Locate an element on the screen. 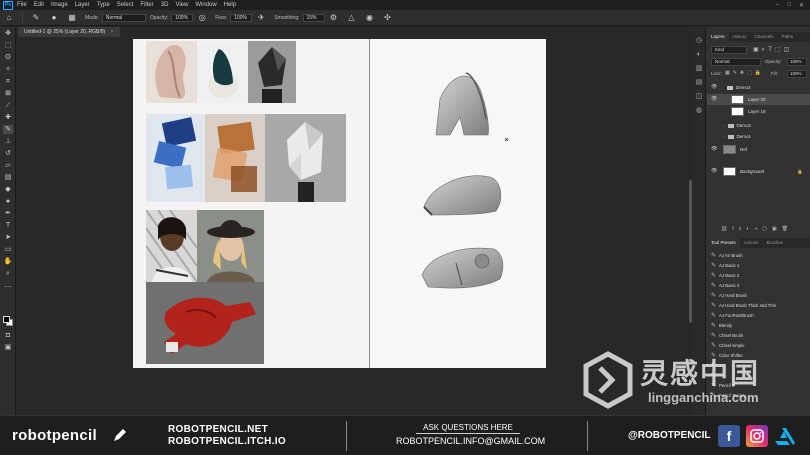  menu-filter: Filter is located at coordinates (146, 5).